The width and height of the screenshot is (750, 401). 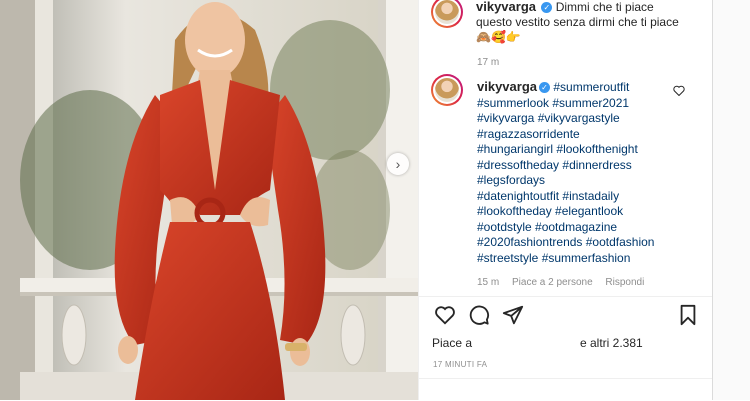 I want to click on comment-like-heart-icon, so click(x=679, y=90).